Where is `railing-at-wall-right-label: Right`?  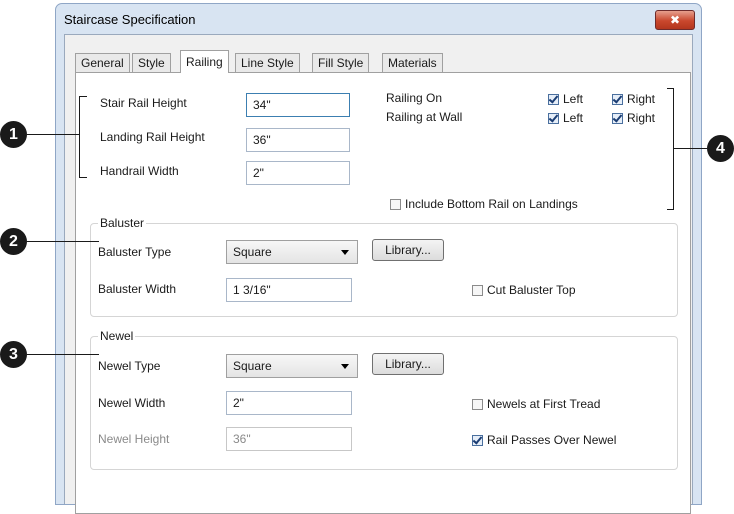
railing-at-wall-right-label: Right is located at coordinates (641, 118).